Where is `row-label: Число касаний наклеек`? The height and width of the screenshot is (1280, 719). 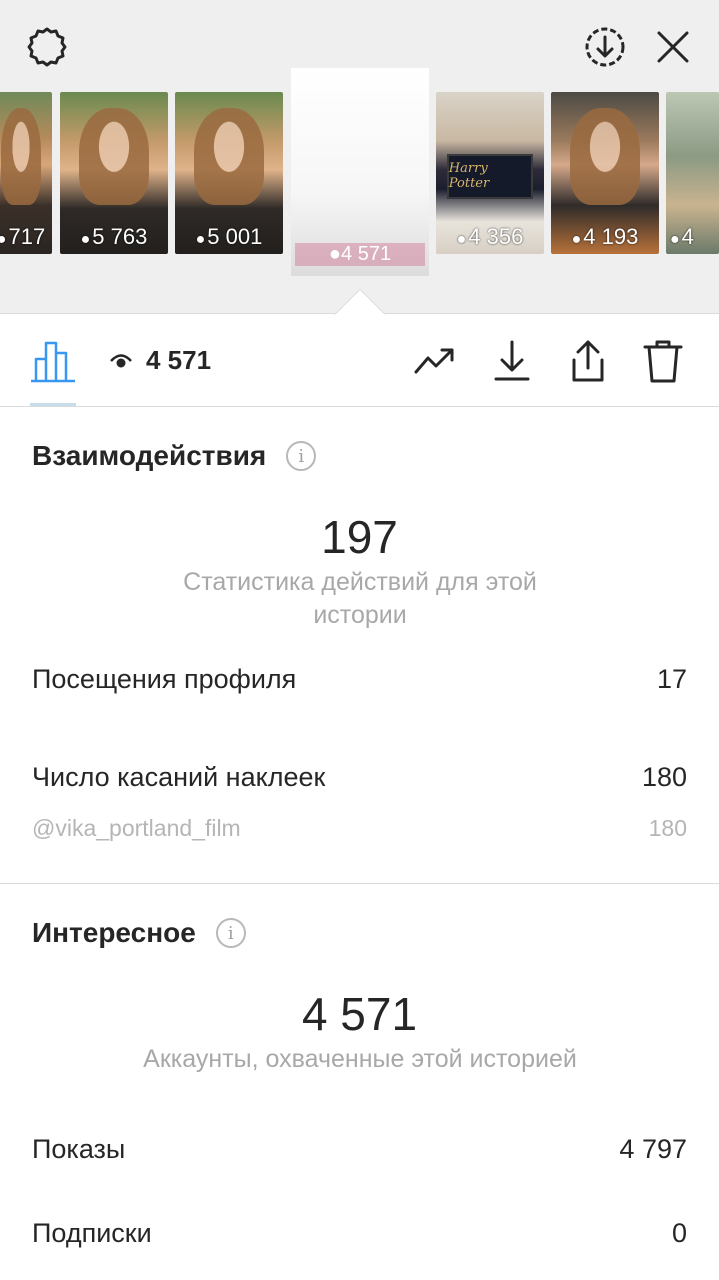
row-label: Число касаний наклеек is located at coordinates (179, 777).